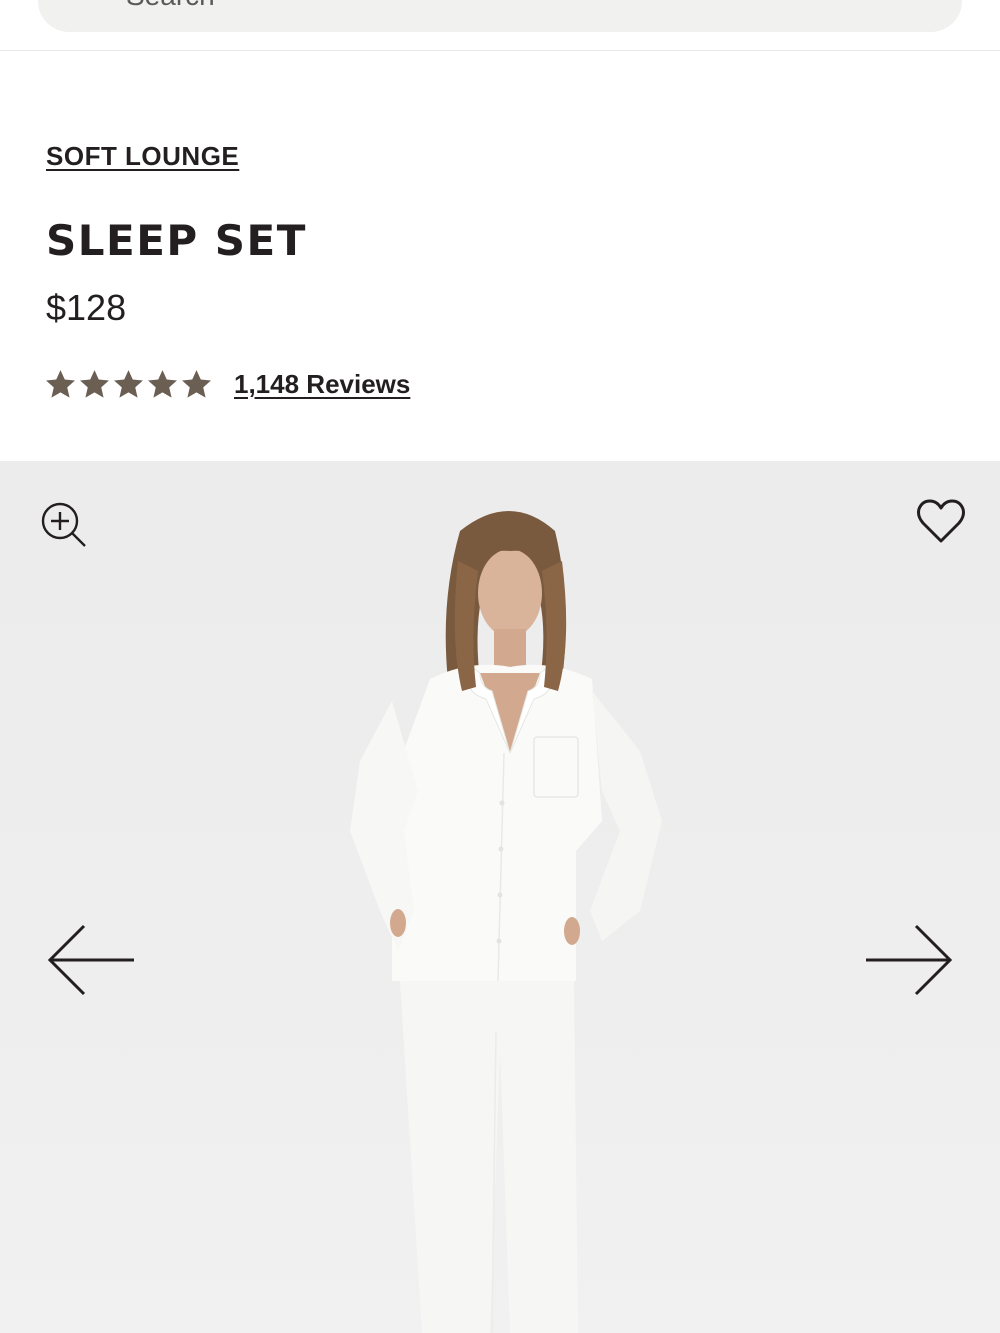 Image resolution: width=1000 pixels, height=1333 pixels. What do you see at coordinates (142, 156) in the screenshot?
I see `collection-link: SOFT LOUNGE` at bounding box center [142, 156].